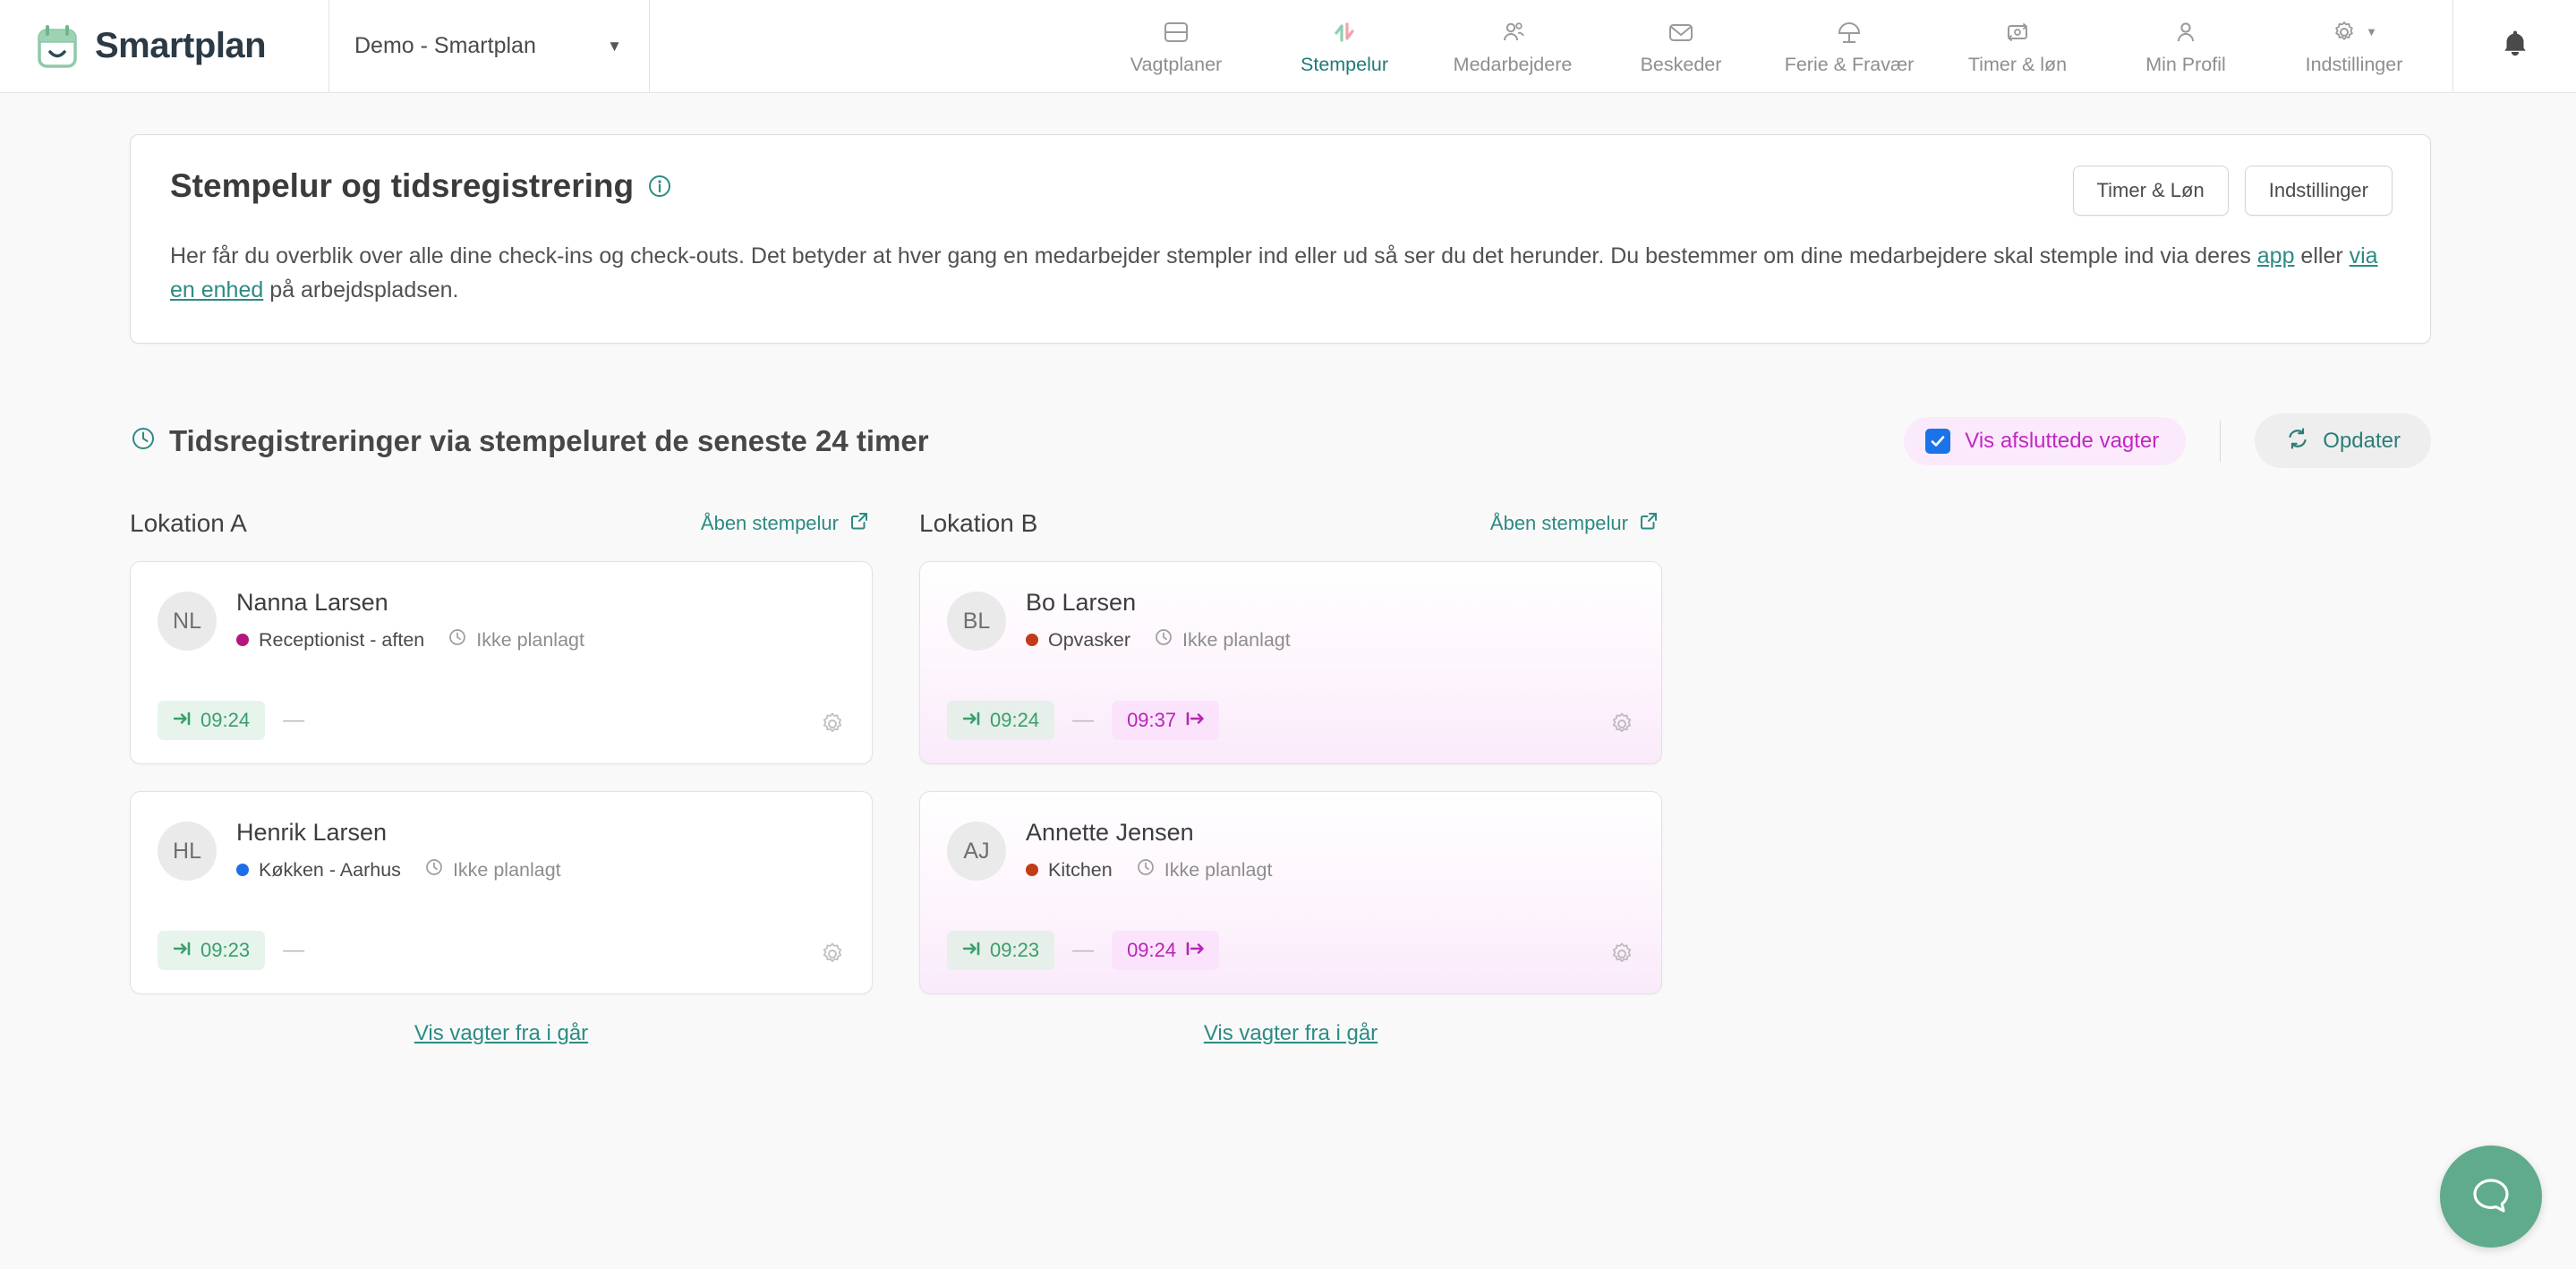  I want to click on info-circle-icon, so click(659, 186).